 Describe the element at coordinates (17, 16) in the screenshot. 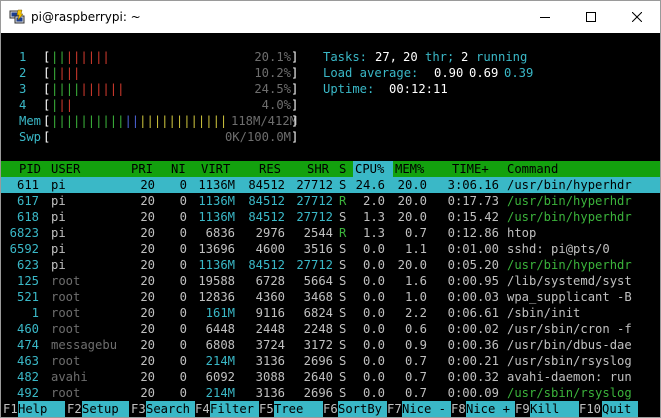

I see `putty-icon` at that location.